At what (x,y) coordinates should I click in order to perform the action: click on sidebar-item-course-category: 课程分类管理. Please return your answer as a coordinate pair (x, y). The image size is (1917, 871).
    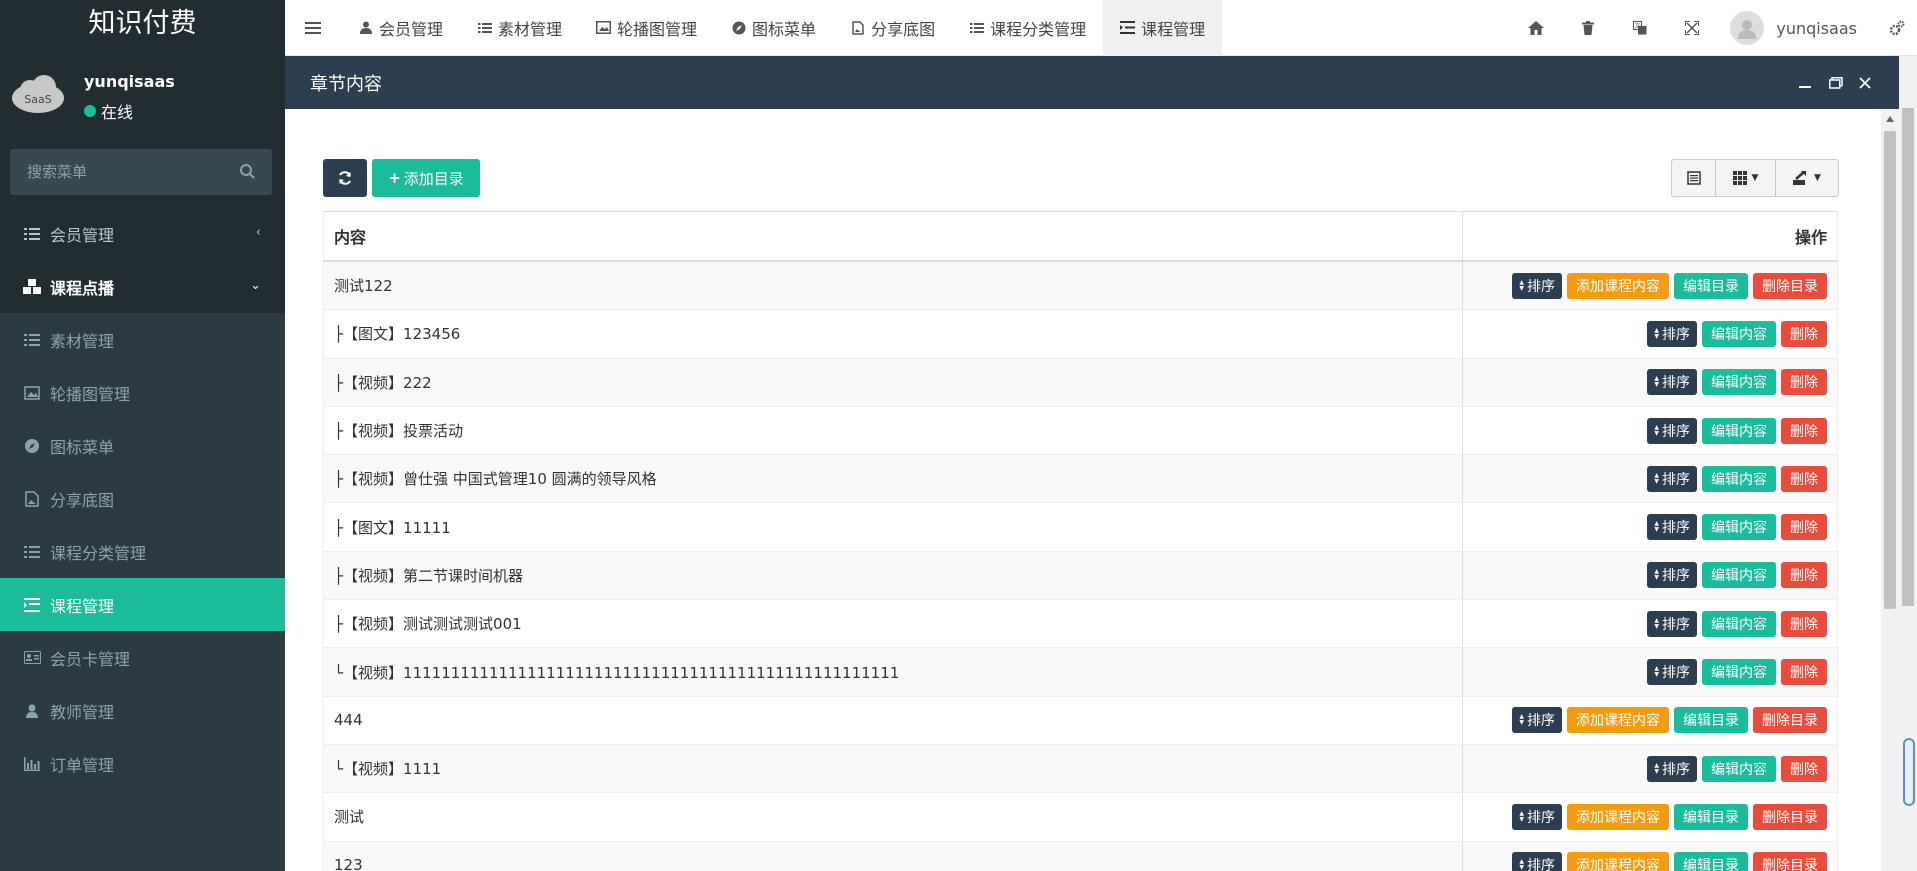
    Looking at the image, I should click on (142, 551).